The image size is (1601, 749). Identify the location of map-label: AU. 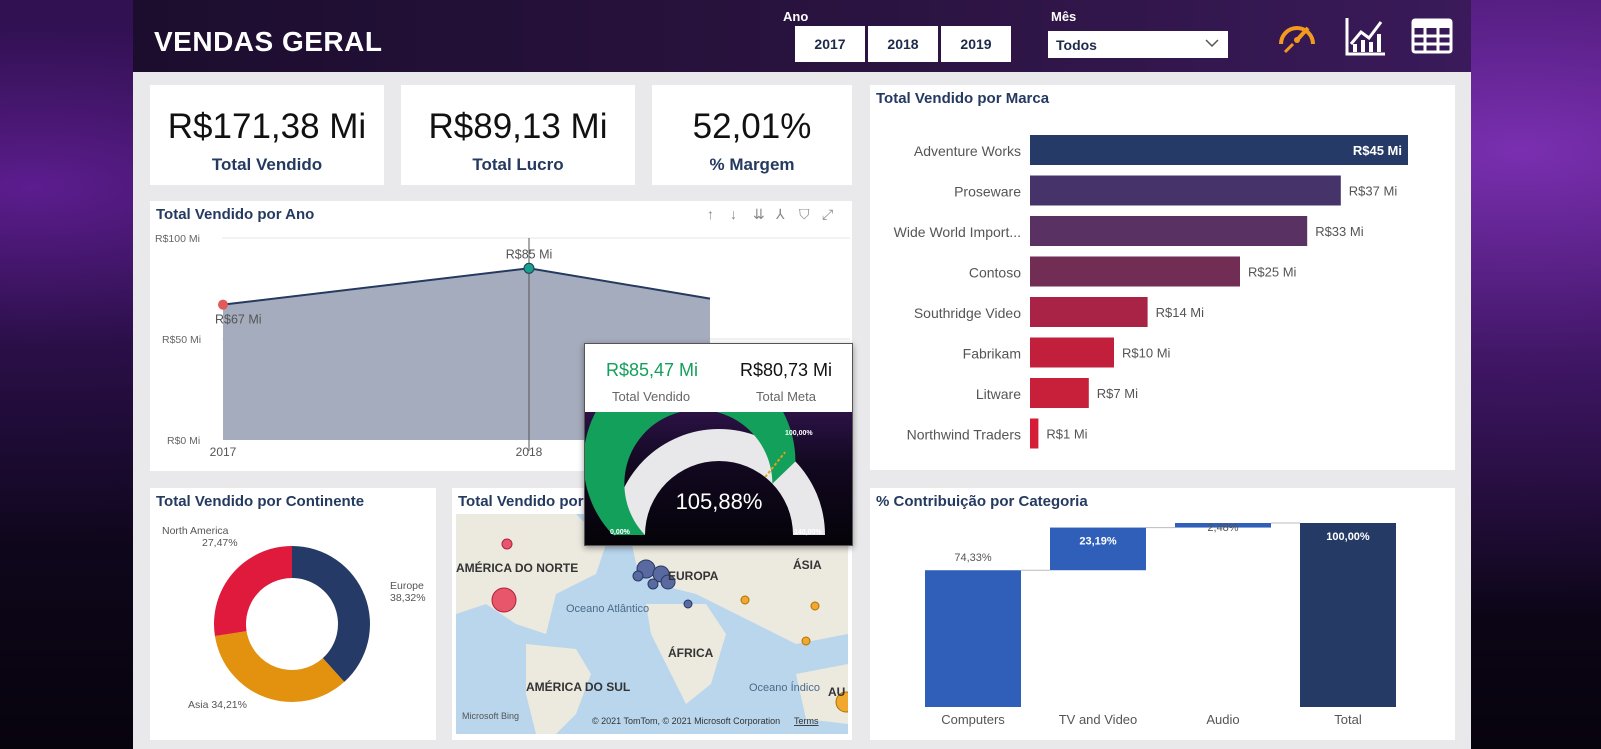
(836, 692).